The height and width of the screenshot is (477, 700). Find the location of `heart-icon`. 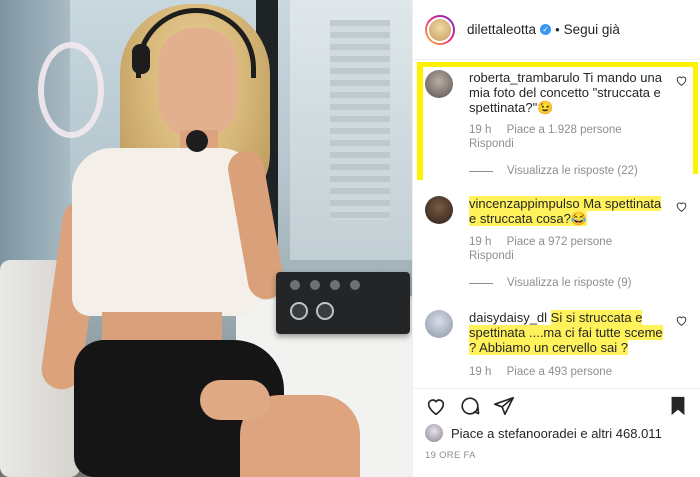

heart-icon is located at coordinates (436, 406).